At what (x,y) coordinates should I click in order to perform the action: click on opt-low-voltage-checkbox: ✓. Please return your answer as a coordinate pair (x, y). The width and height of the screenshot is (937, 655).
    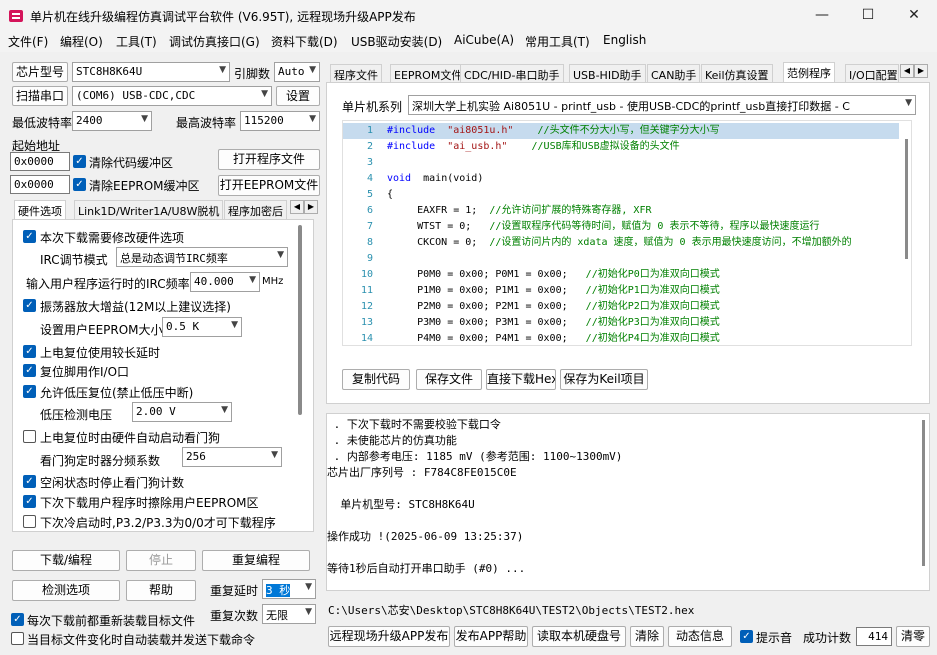
    Looking at the image, I should click on (29, 391).